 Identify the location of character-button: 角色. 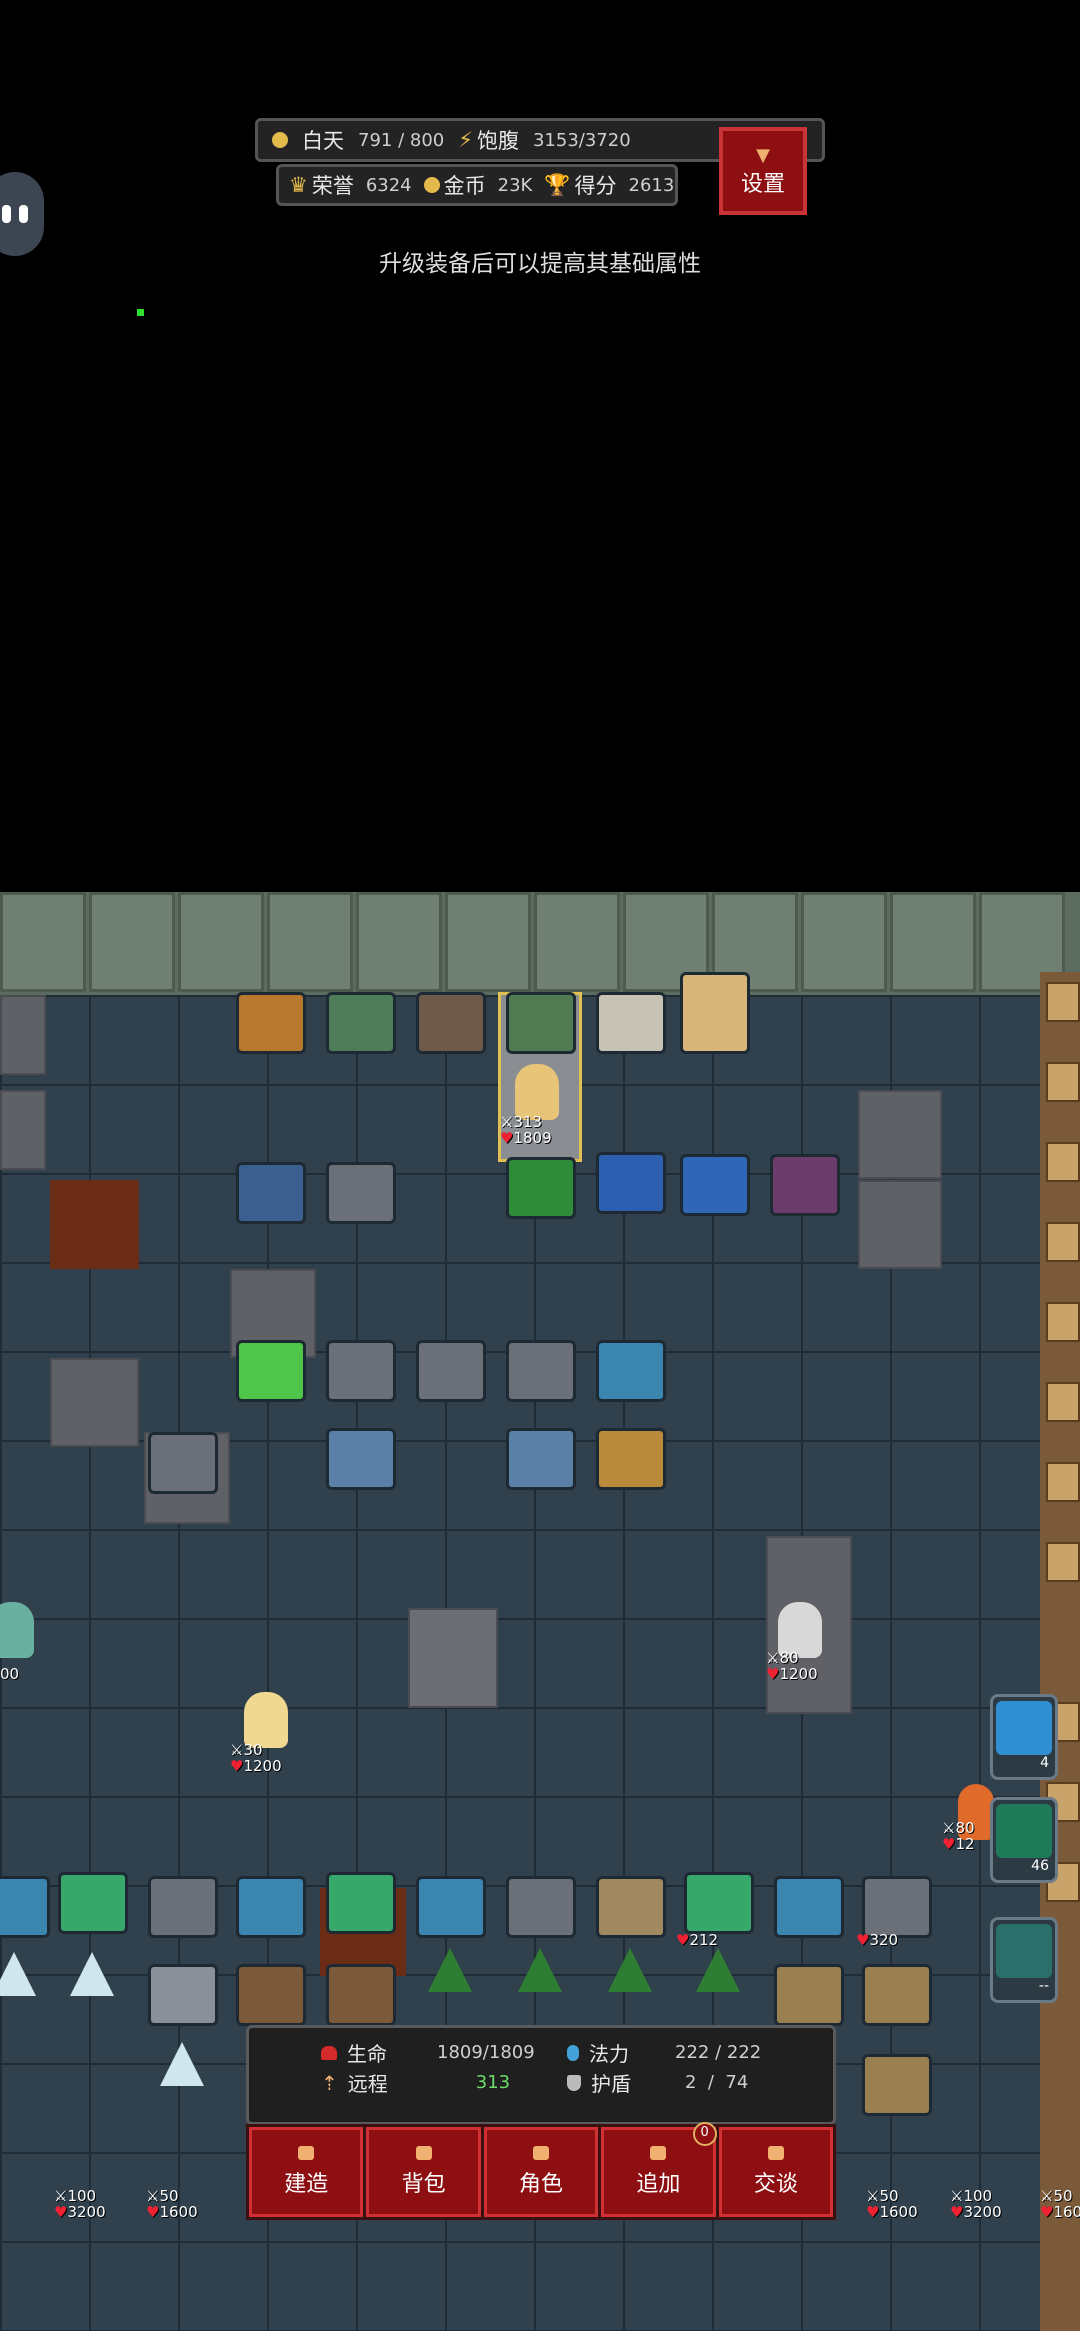
(541, 2172).